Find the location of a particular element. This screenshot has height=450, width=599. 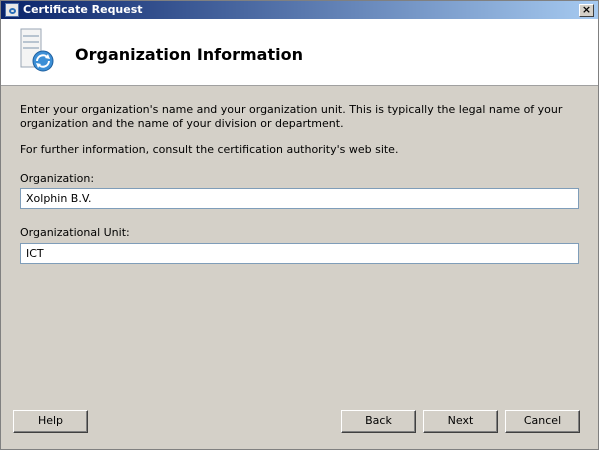

back-button: Back is located at coordinates (378, 421).